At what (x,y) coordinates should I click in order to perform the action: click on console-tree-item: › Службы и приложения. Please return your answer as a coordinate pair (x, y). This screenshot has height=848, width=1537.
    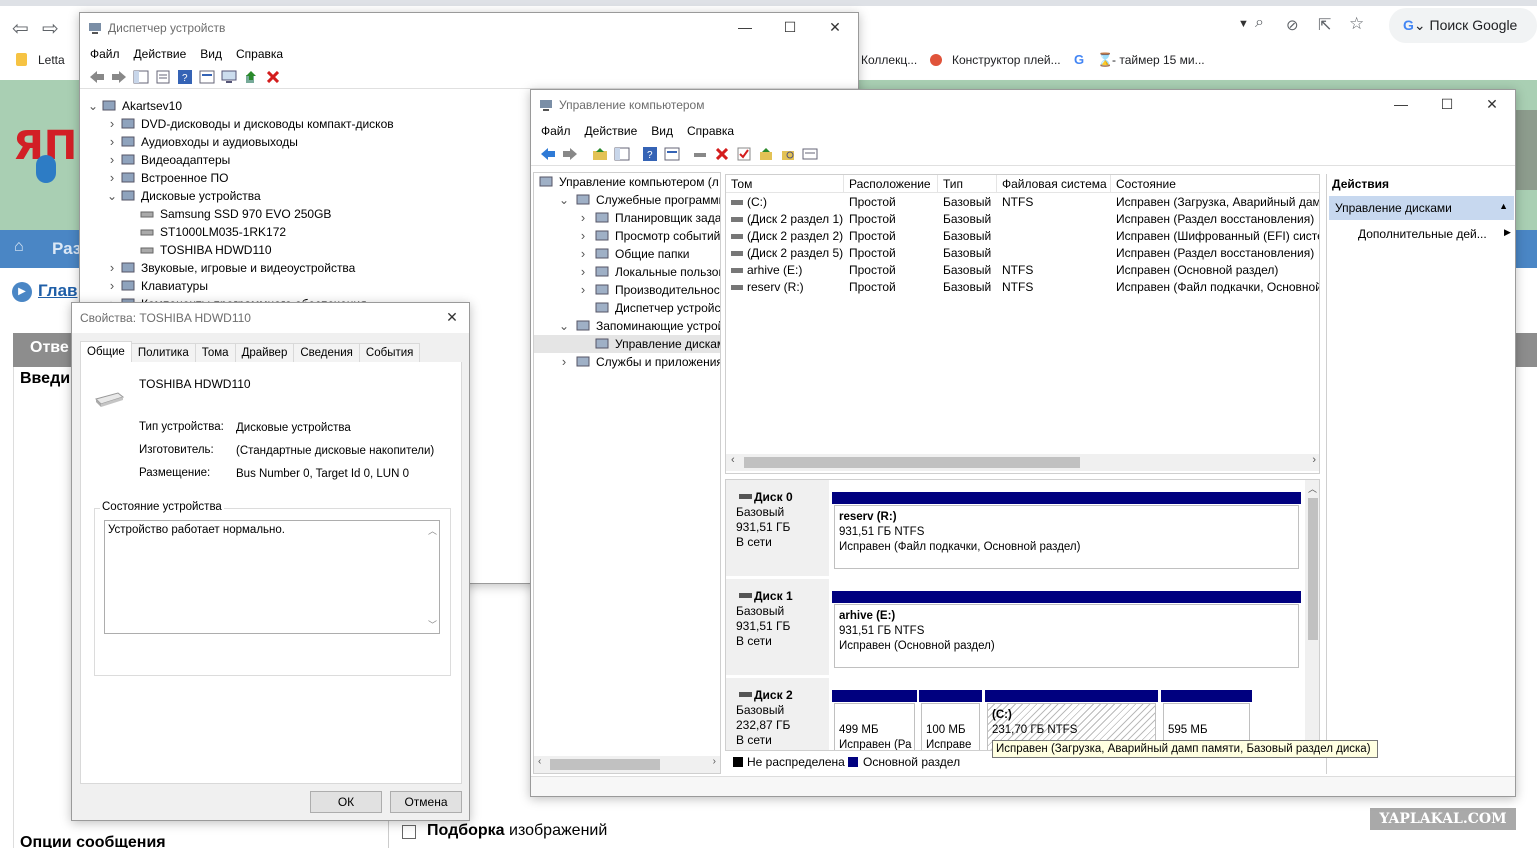
    Looking at the image, I should click on (627, 362).